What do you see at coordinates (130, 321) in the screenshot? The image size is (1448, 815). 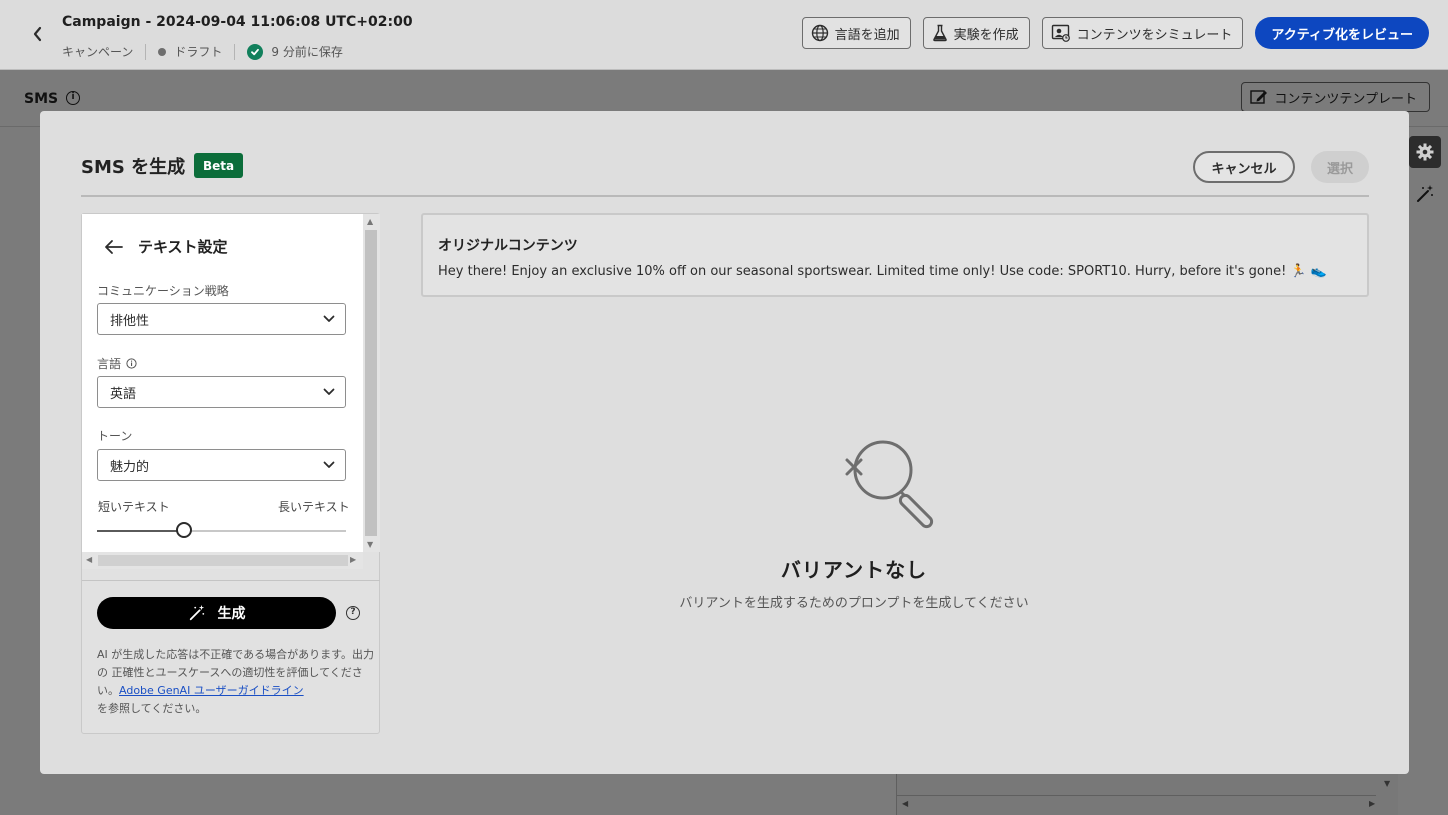 I see `strategy-value: 排他性` at bounding box center [130, 321].